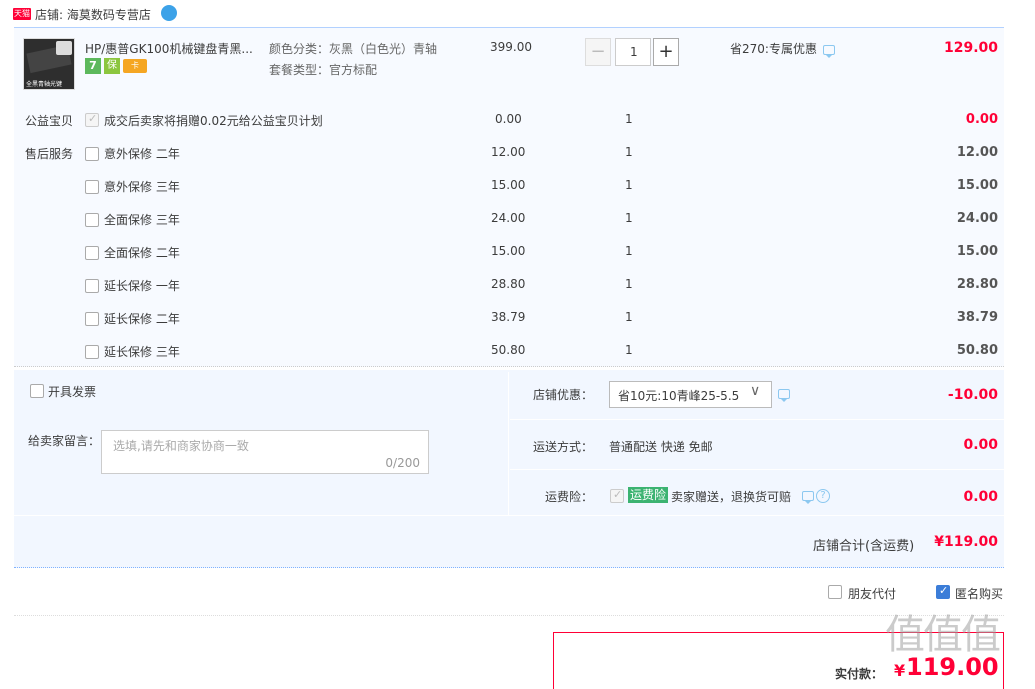  I want to click on service-name: 意外保修 二年, so click(142, 154).